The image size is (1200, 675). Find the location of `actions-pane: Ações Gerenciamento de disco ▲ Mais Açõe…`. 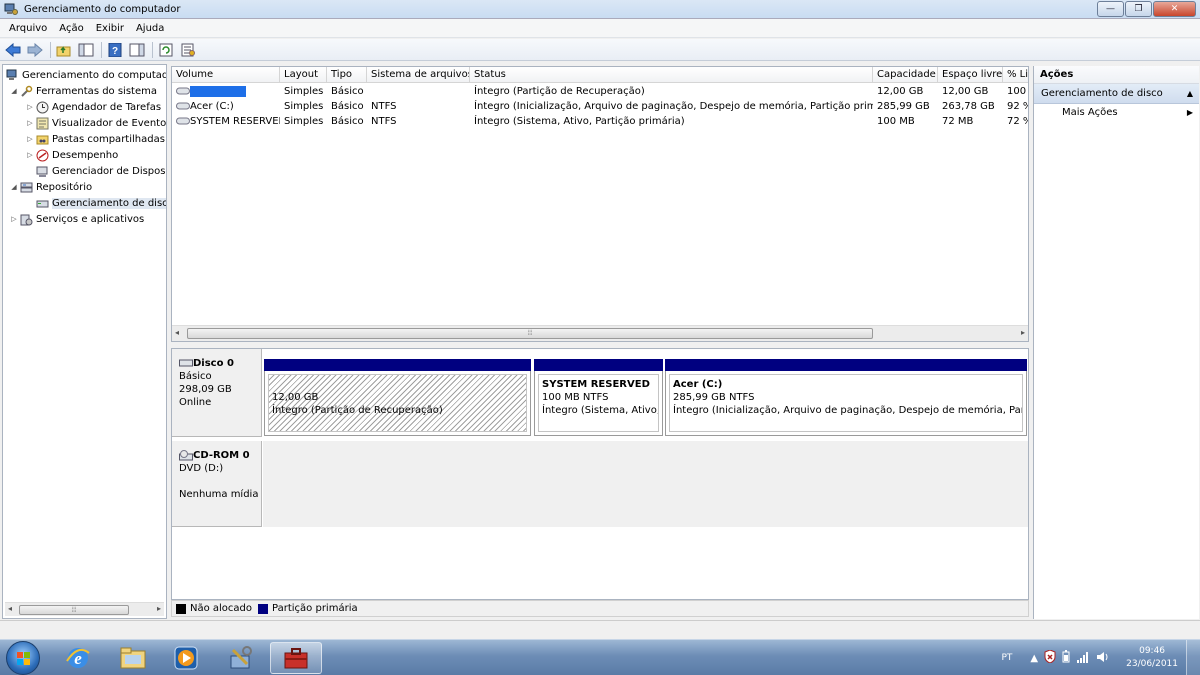

actions-pane: Ações Gerenciamento de disco ▲ Mais Açõe… is located at coordinates (1116, 342).